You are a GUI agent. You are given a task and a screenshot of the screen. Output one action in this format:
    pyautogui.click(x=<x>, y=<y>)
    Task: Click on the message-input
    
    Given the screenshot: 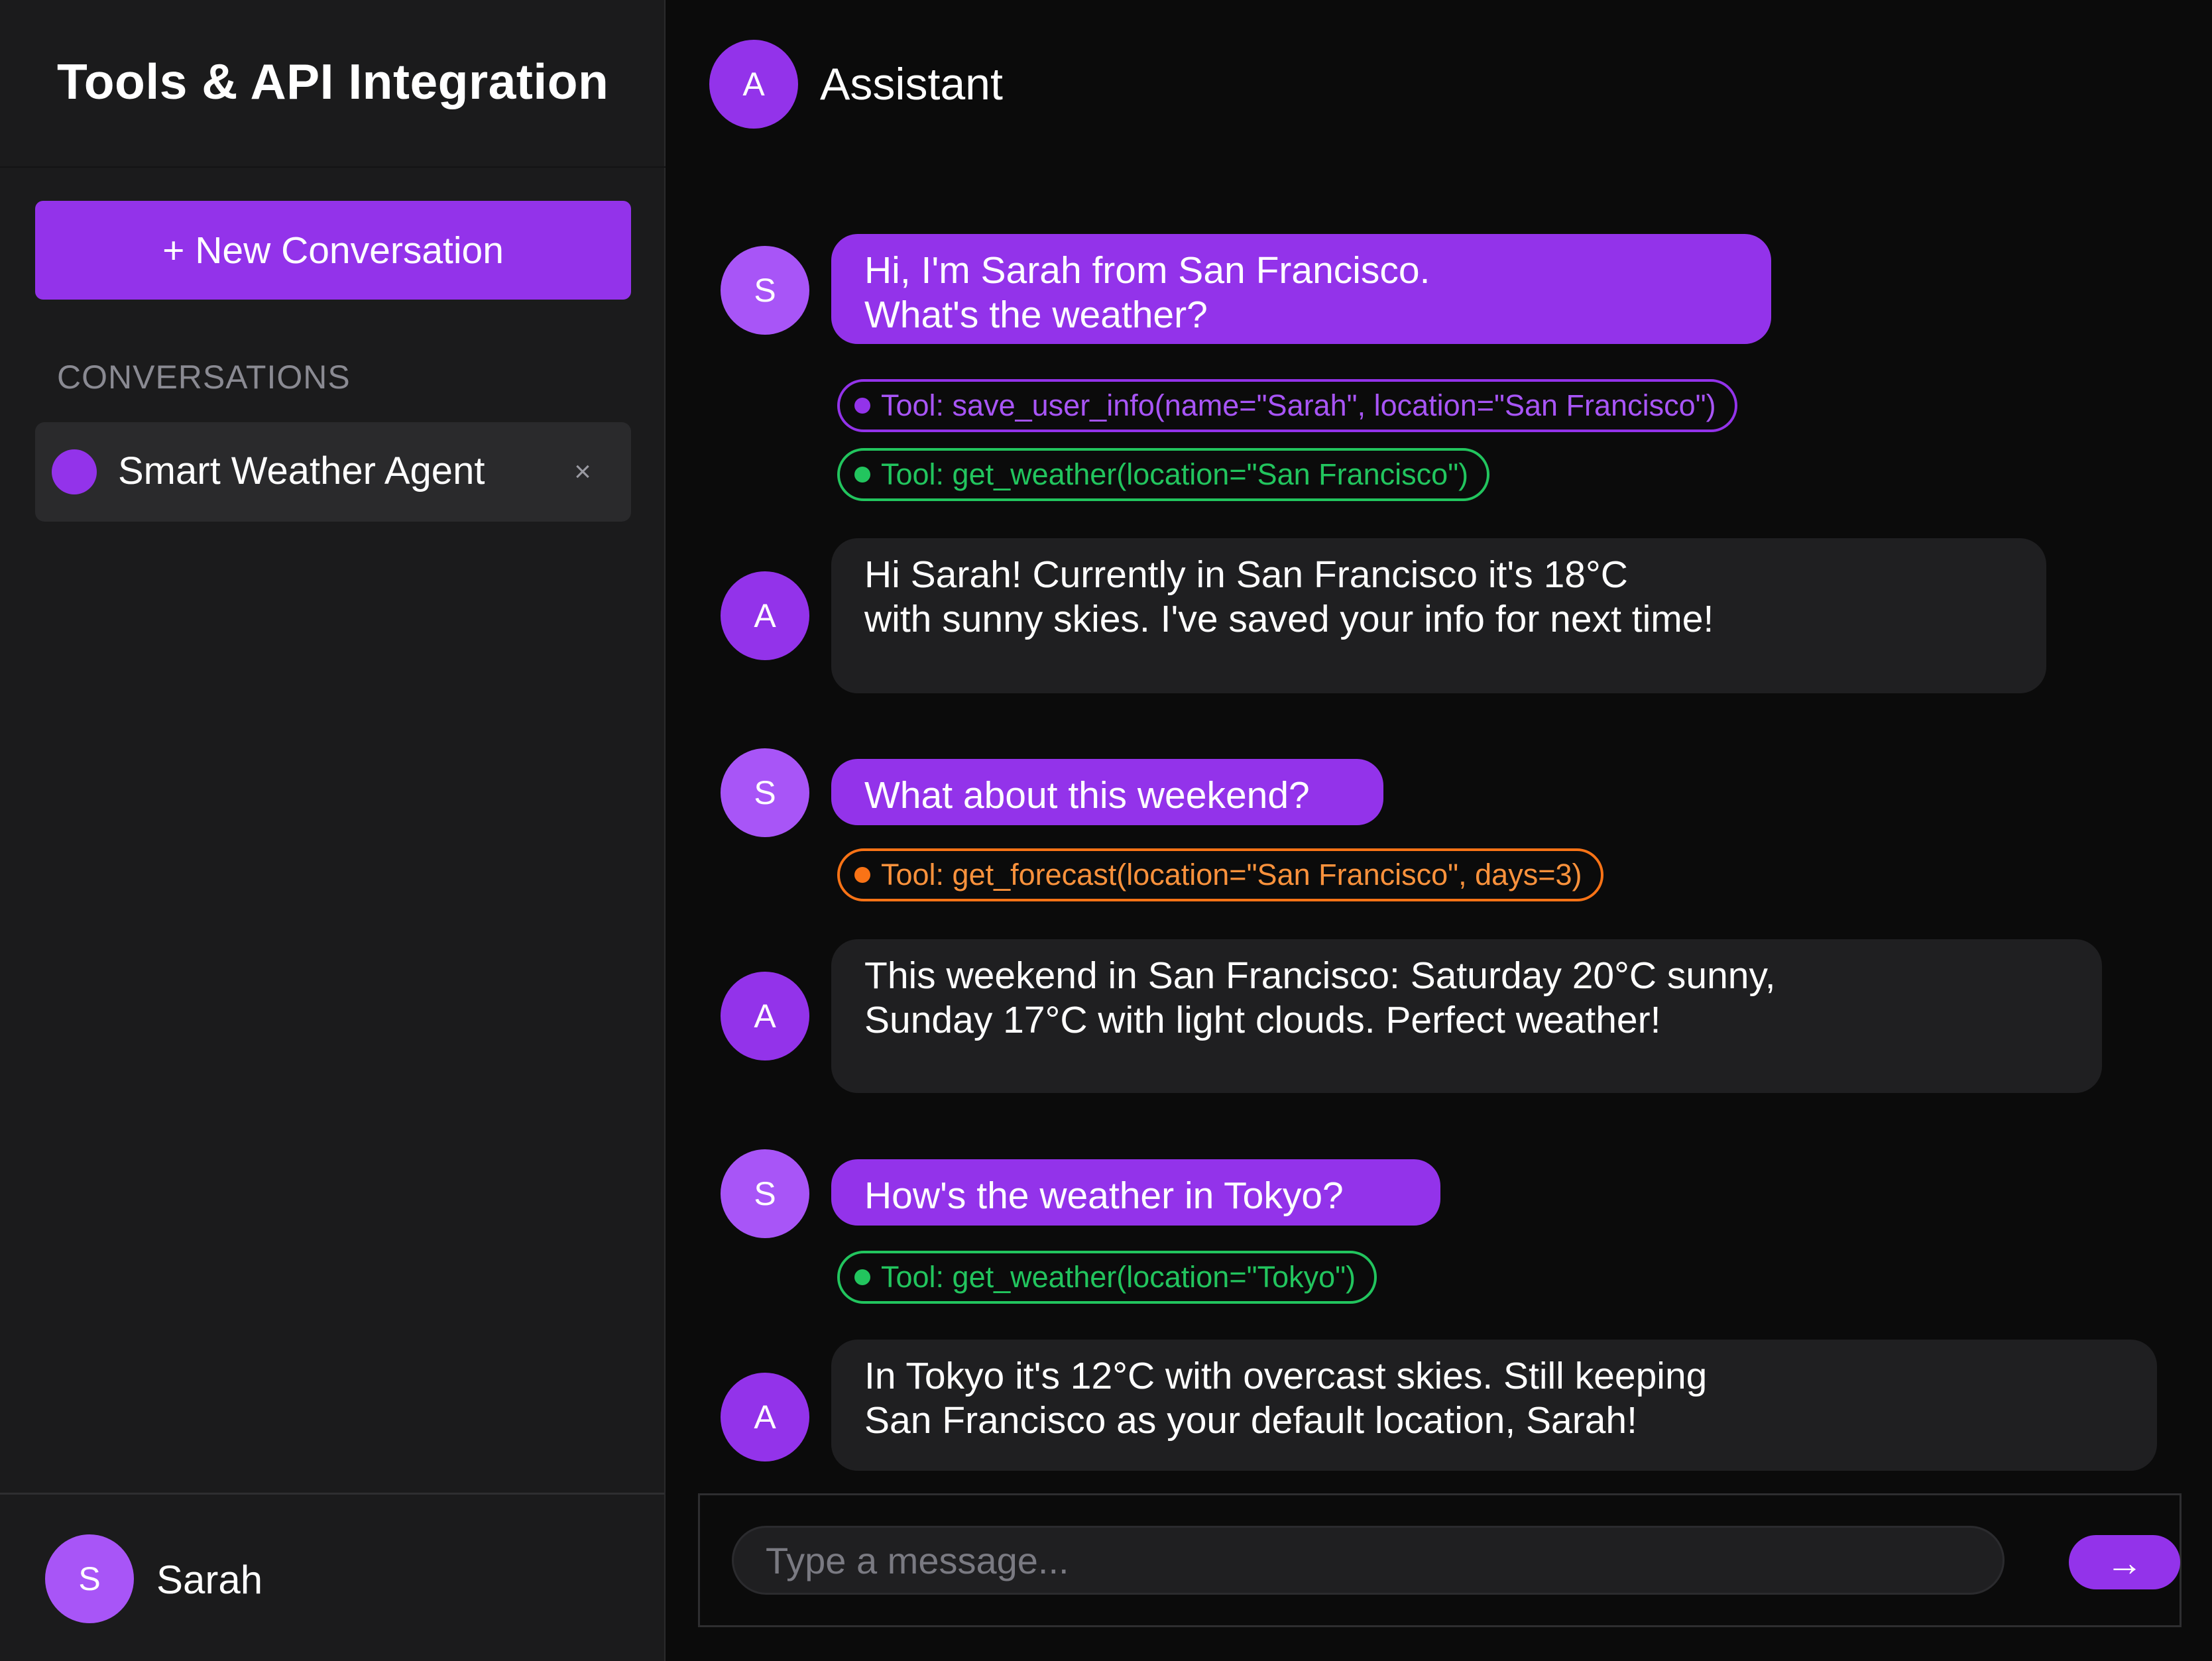 What is the action you would take?
    pyautogui.click(x=1368, y=1560)
    